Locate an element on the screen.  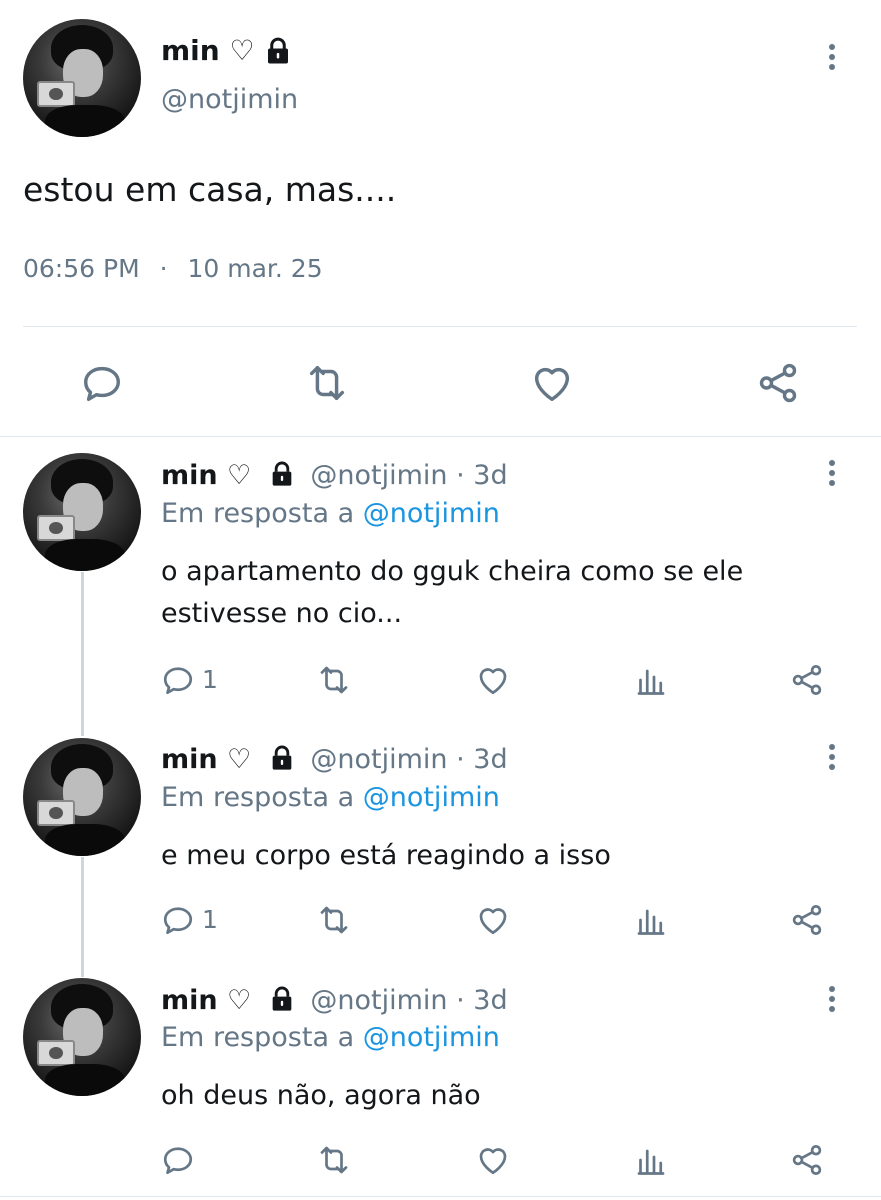
bottom-divider is located at coordinates (440, 1196).